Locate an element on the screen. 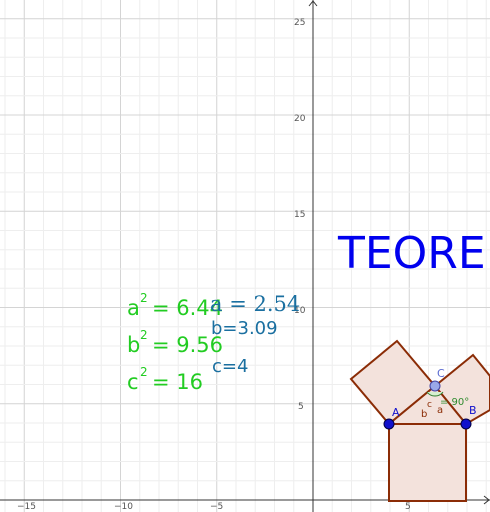 This screenshot has height=512, width=490. formula-base: a is located at coordinates (133, 308).